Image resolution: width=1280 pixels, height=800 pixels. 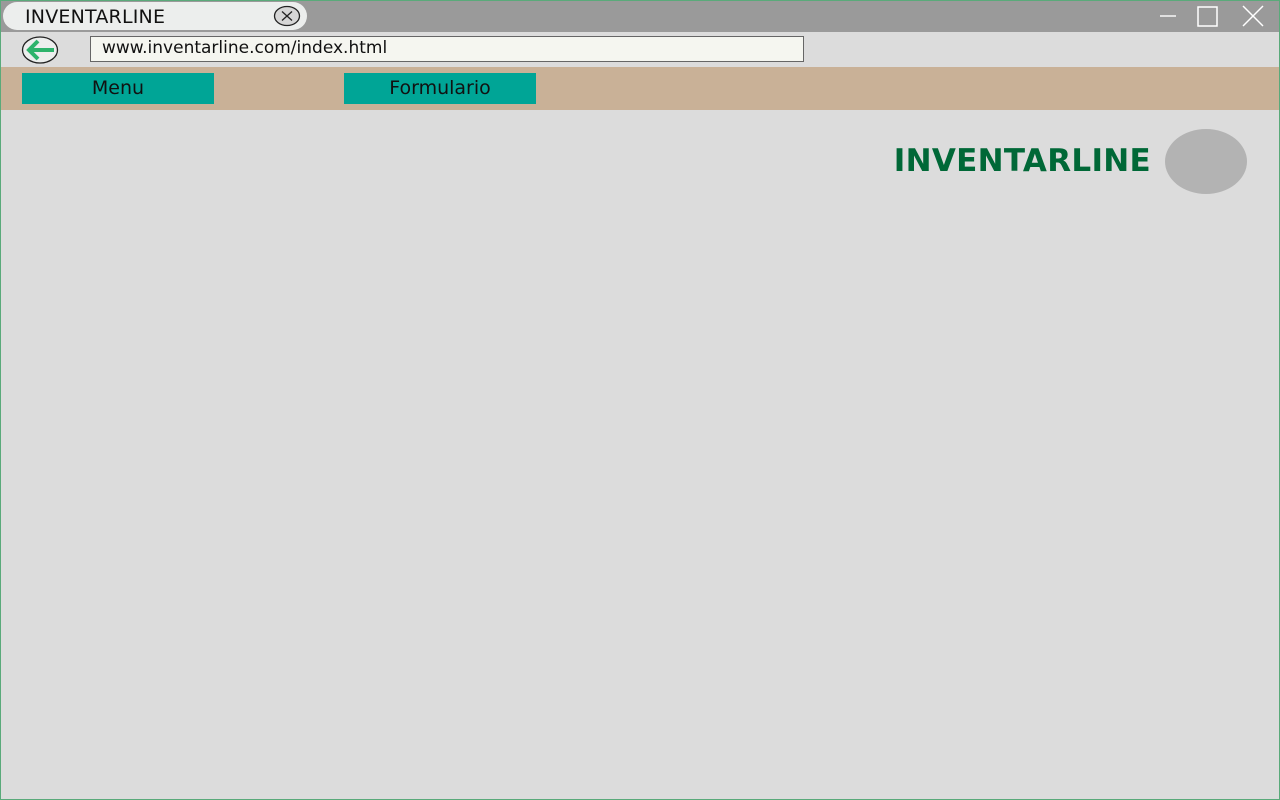 I want to click on formulario-button: Formulario, so click(x=440, y=88).